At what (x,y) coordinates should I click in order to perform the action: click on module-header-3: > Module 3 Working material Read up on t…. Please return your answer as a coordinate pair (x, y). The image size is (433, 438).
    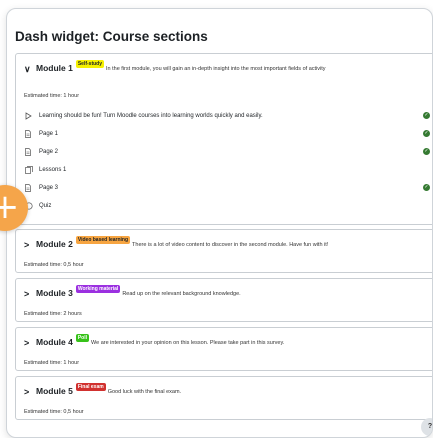
    Looking at the image, I should click on (132, 295).